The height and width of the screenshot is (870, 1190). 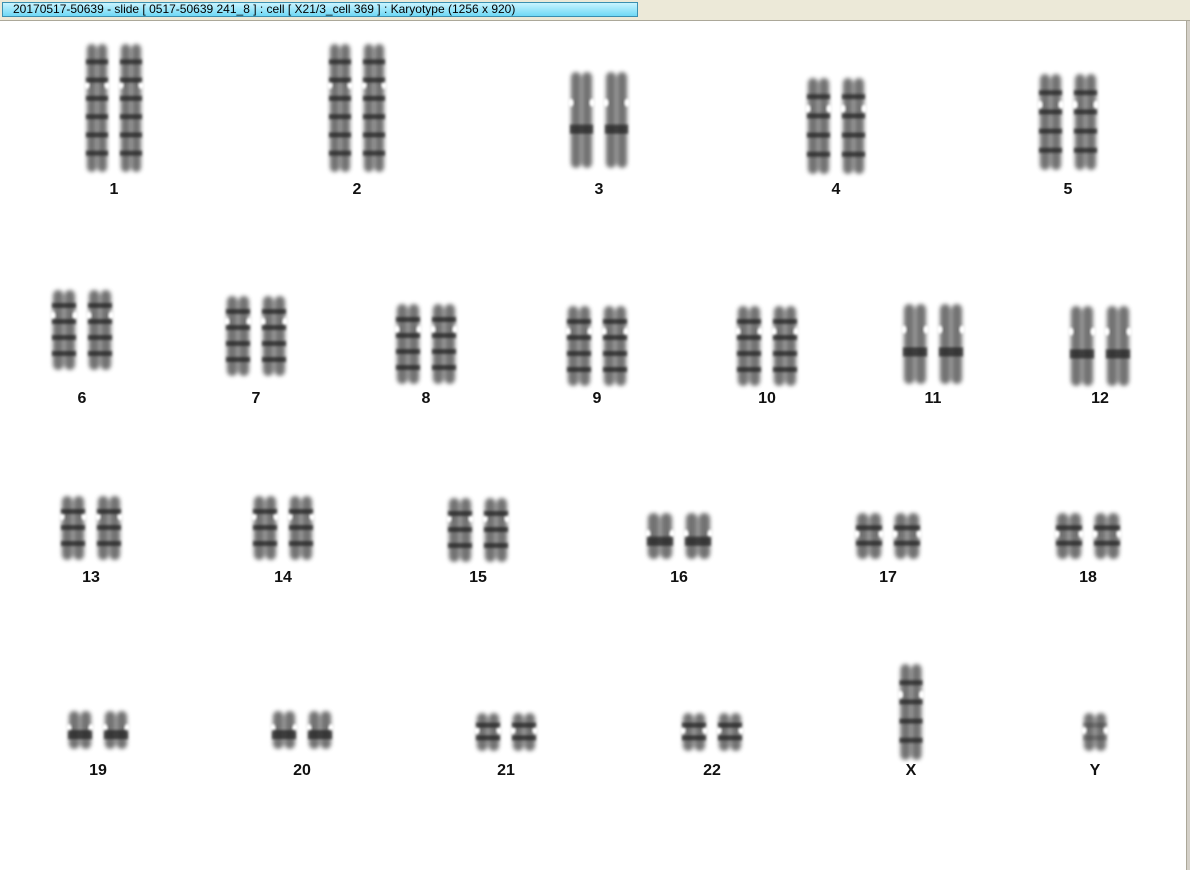 I want to click on chromosome-group-21: 21, so click(x=506, y=746).